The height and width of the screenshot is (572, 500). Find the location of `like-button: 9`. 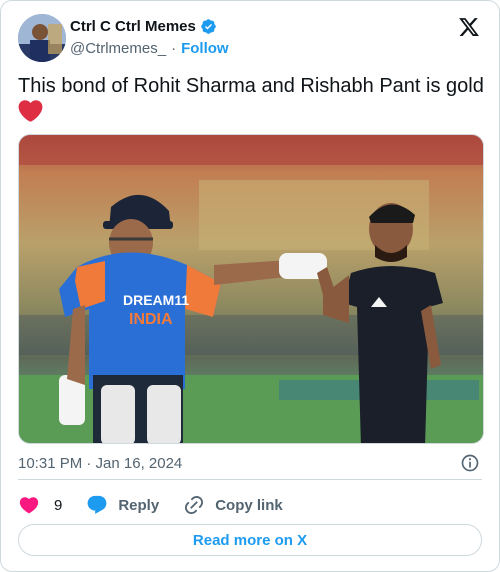

like-button: 9 is located at coordinates (40, 505).